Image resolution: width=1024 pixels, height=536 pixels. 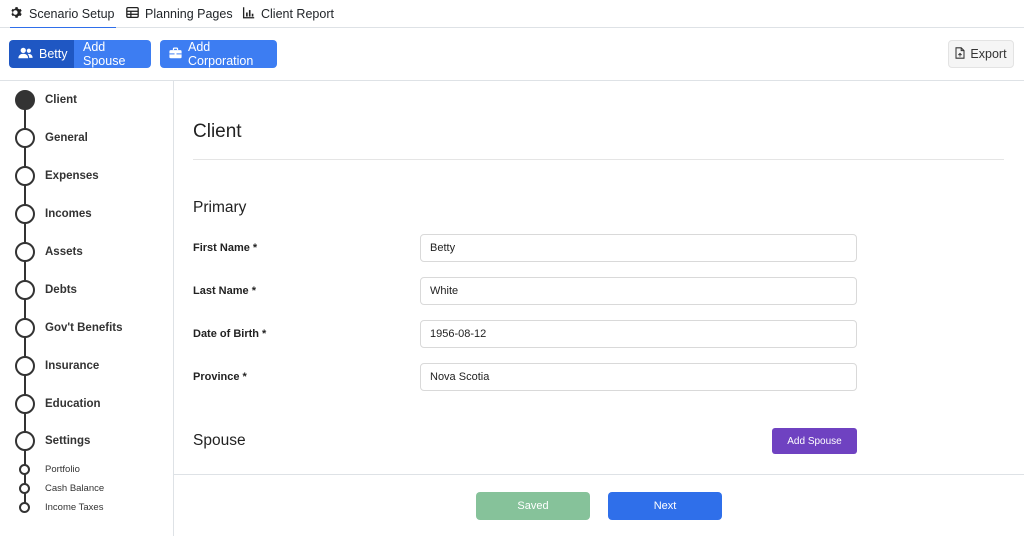 What do you see at coordinates (16, 14) in the screenshot?
I see `gear-icon` at bounding box center [16, 14].